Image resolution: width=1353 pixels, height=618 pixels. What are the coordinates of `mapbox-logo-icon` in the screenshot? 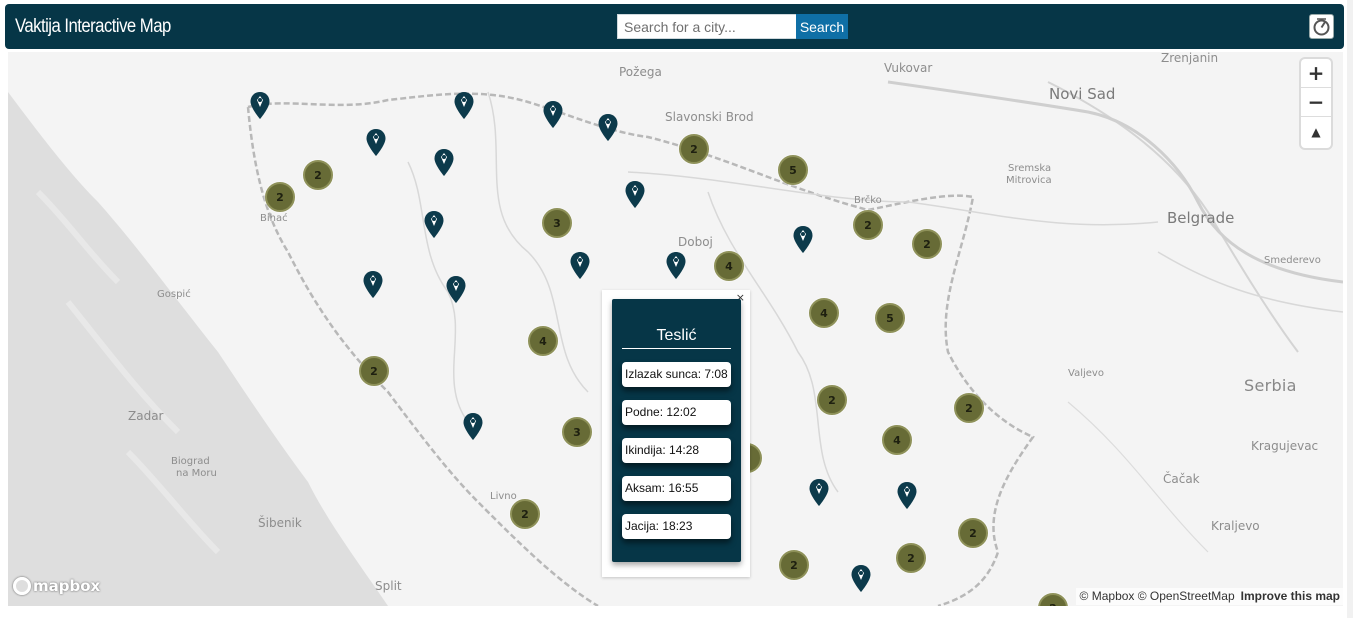 It's located at (22, 586).